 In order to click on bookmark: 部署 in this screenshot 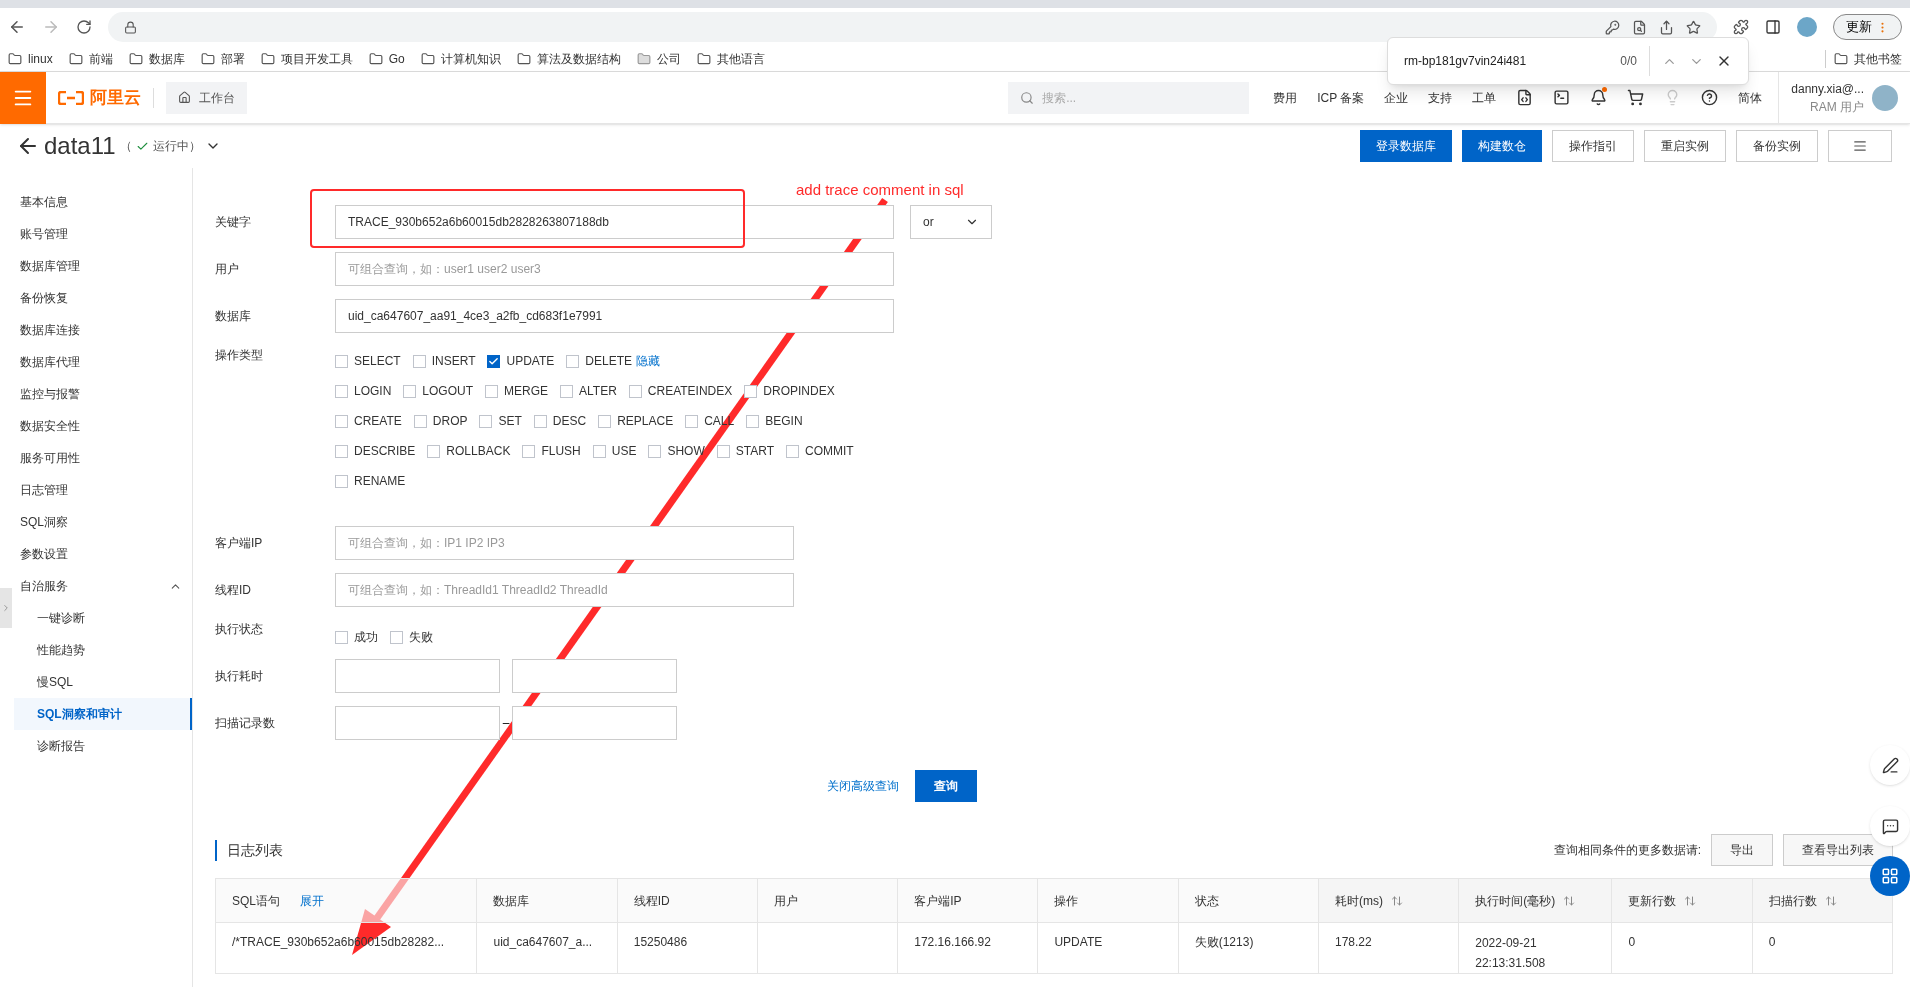, I will do `click(222, 58)`.